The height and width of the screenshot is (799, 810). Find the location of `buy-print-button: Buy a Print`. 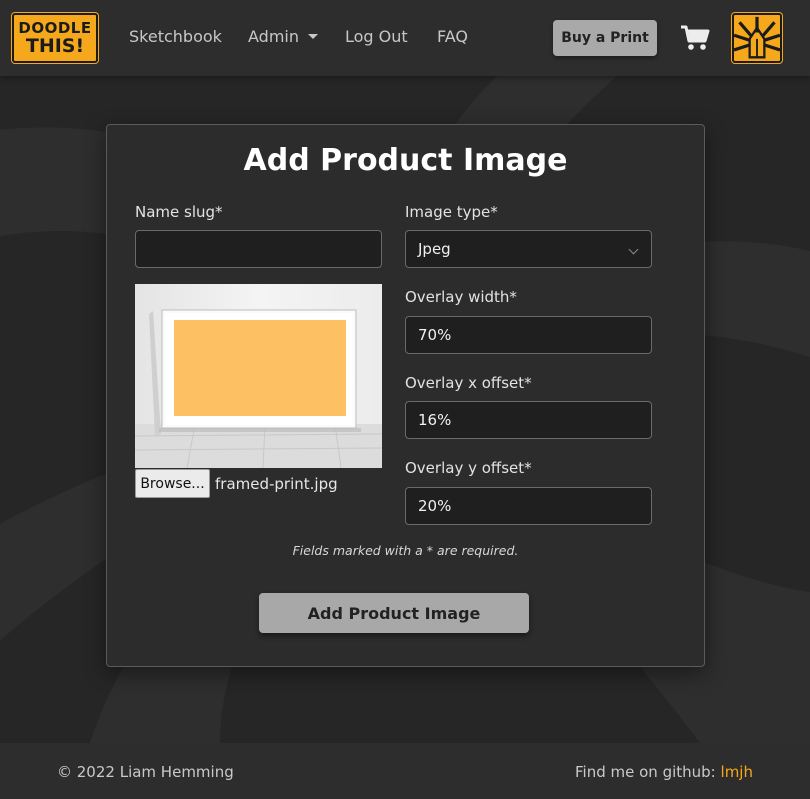

buy-print-button: Buy a Print is located at coordinates (605, 38).